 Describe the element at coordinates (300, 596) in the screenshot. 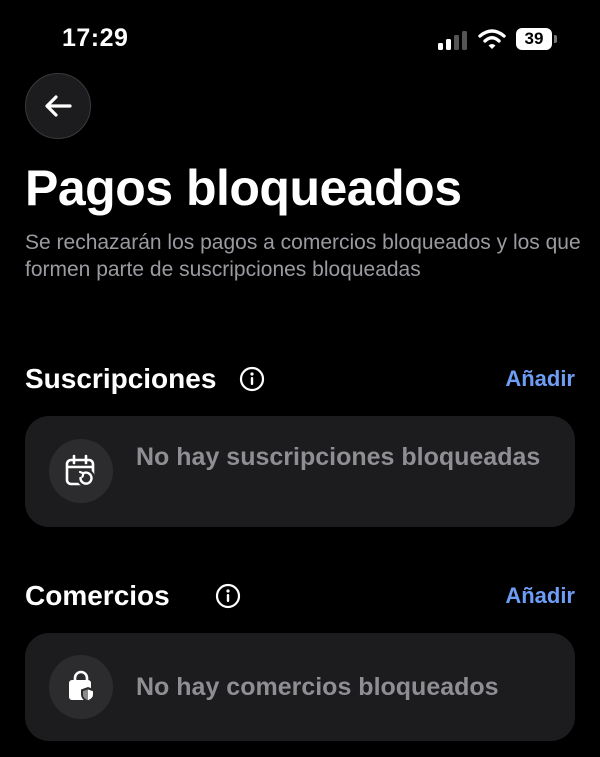

I see `merchants-header: Comercios Añadir` at that location.